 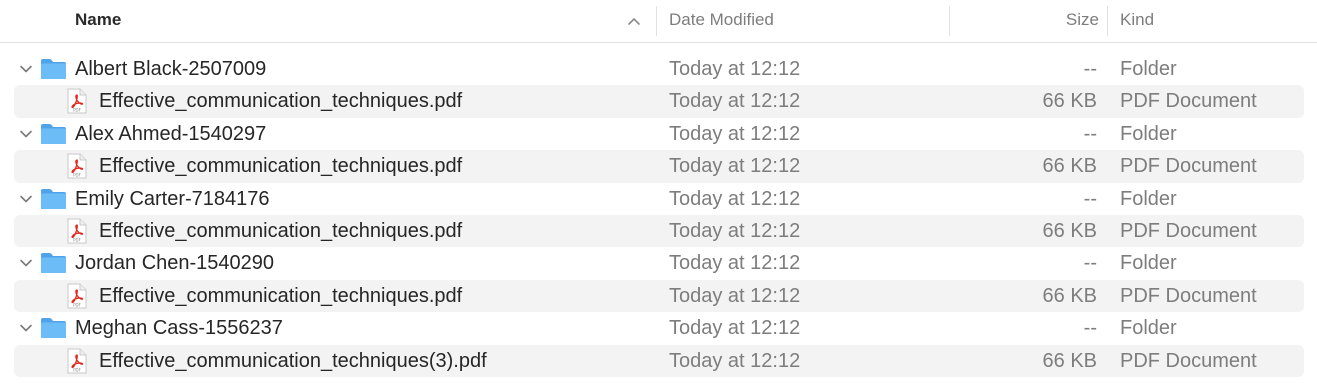 What do you see at coordinates (721, 21) in the screenshot?
I see `column-header-date-modified: Date Modified` at bounding box center [721, 21].